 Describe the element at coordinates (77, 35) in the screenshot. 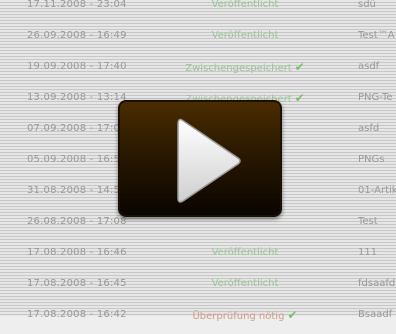

I see `row-date: 26.09.2008 - 16:49` at that location.